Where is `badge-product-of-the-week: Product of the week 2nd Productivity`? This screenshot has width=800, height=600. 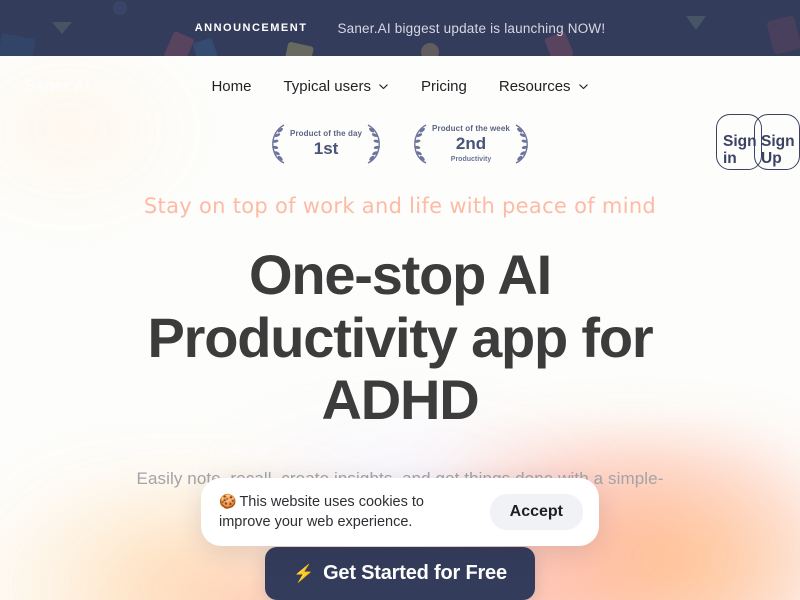 badge-product-of-the-week: Product of the week 2nd Productivity is located at coordinates (471, 144).